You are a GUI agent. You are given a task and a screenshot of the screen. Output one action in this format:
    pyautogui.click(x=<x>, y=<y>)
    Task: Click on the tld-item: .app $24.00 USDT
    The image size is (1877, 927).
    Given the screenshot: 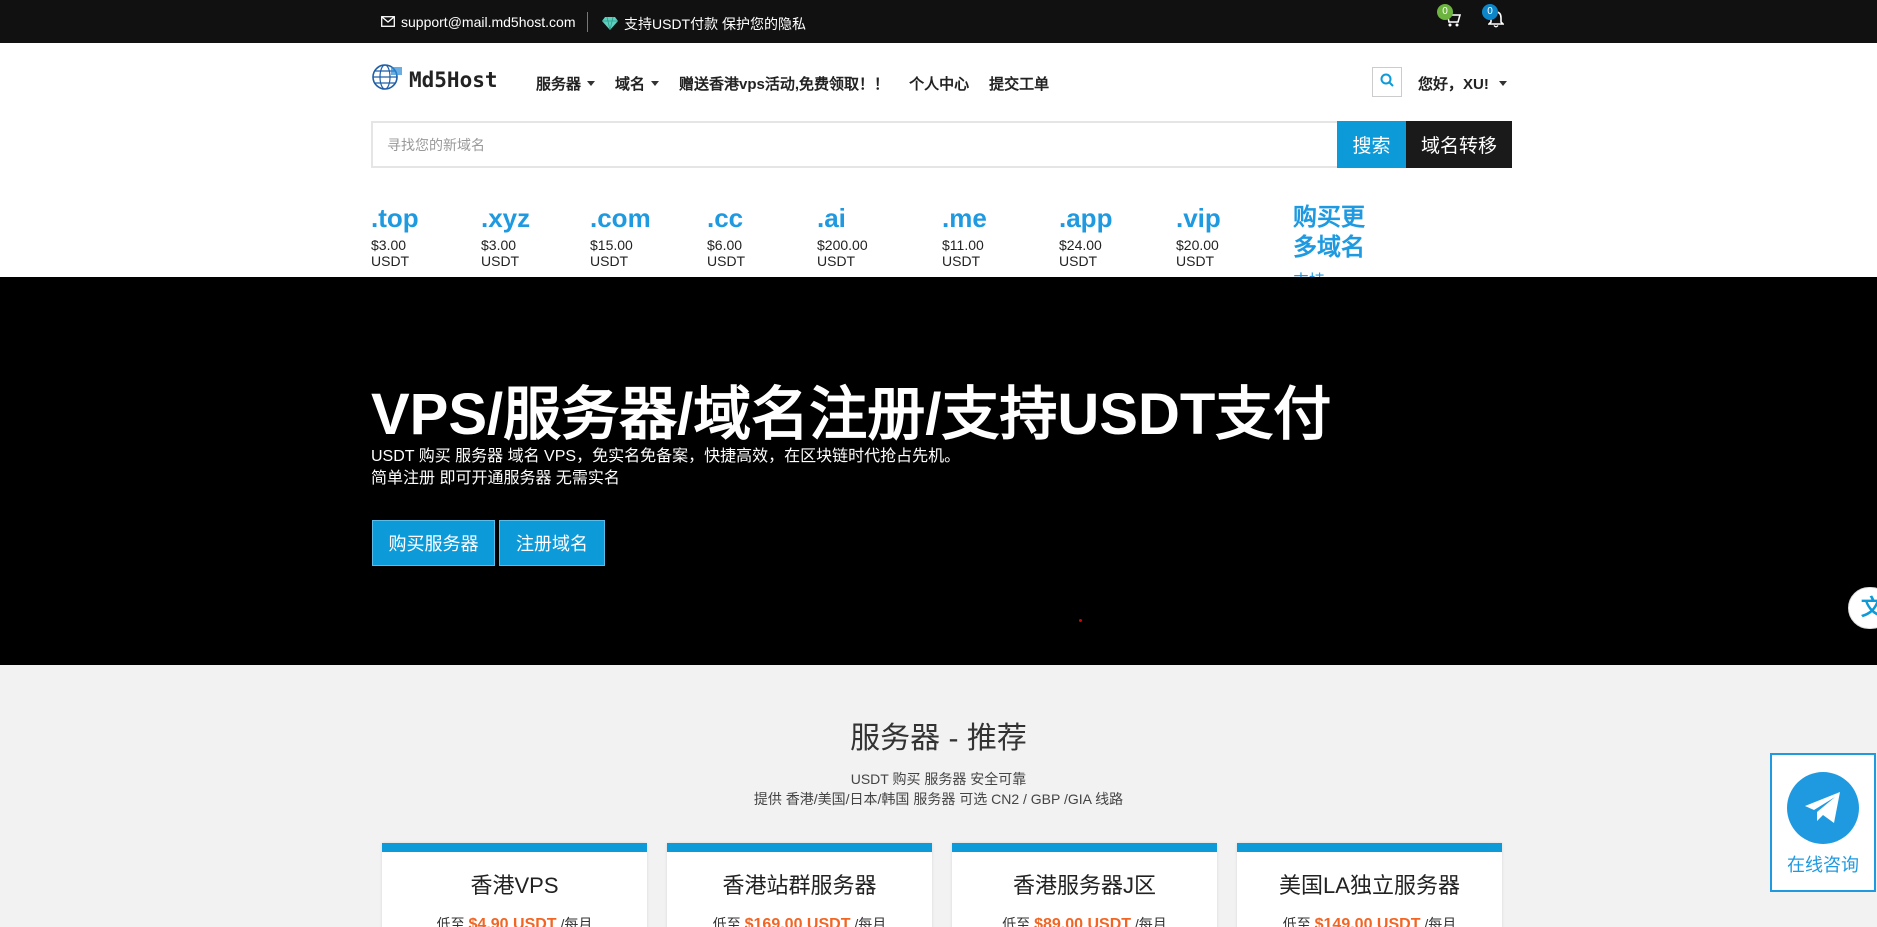 What is the action you would take?
    pyautogui.click(x=1085, y=236)
    